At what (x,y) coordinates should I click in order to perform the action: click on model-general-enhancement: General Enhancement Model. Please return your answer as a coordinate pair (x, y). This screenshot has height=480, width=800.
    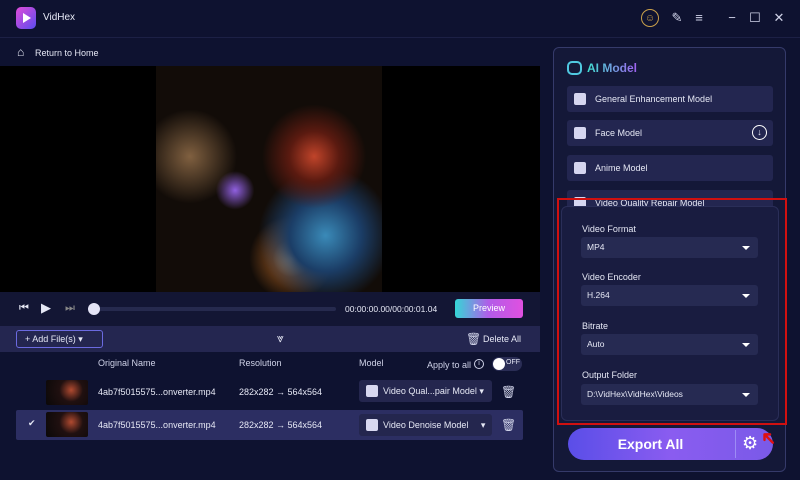
    Looking at the image, I should click on (670, 99).